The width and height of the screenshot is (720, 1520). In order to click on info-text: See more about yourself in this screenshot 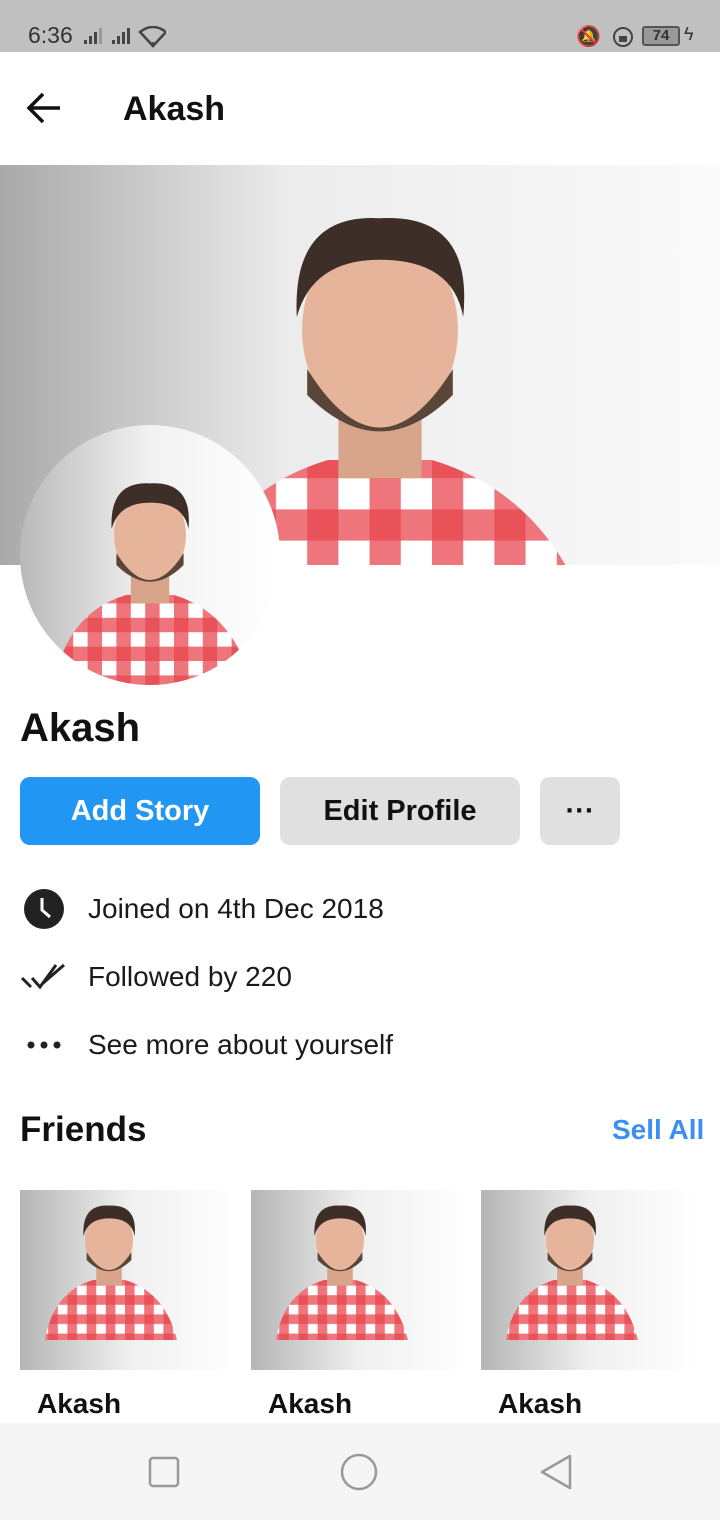, I will do `click(240, 1045)`.